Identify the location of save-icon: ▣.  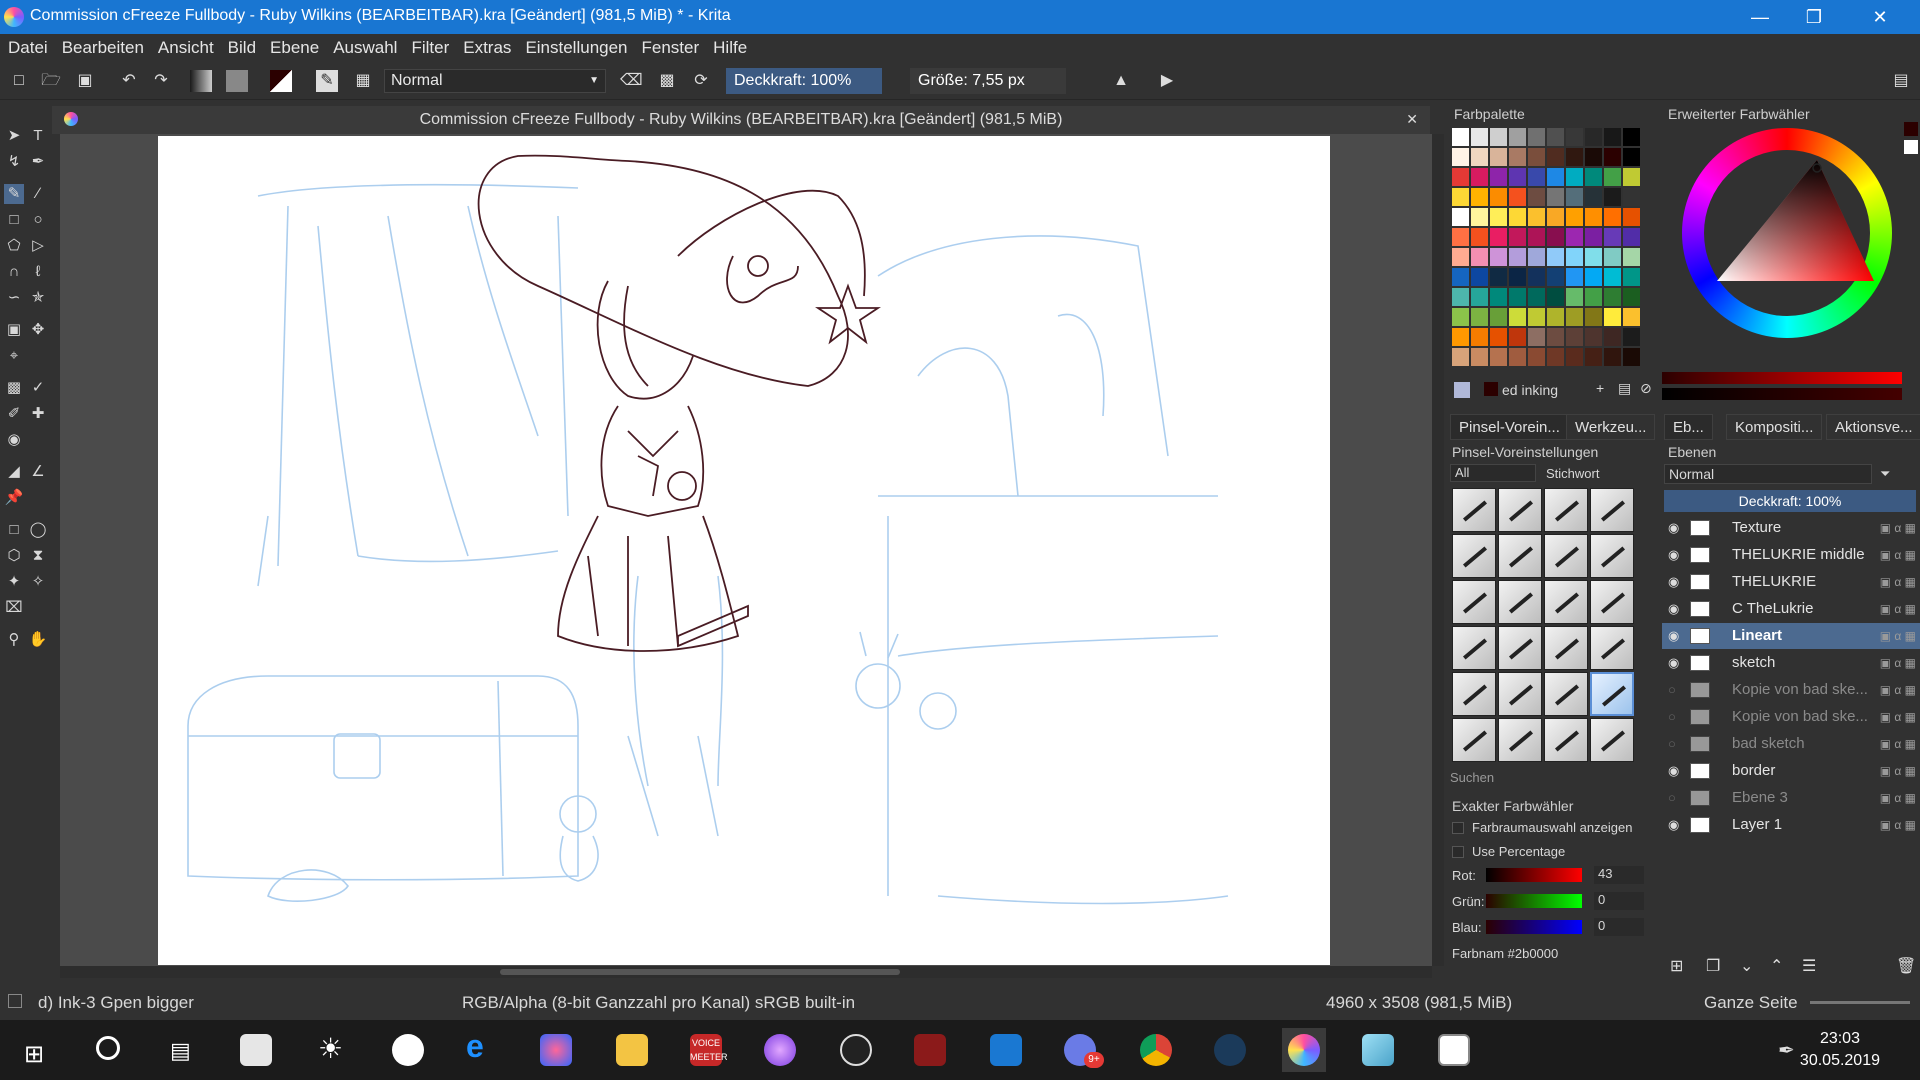
(85, 81).